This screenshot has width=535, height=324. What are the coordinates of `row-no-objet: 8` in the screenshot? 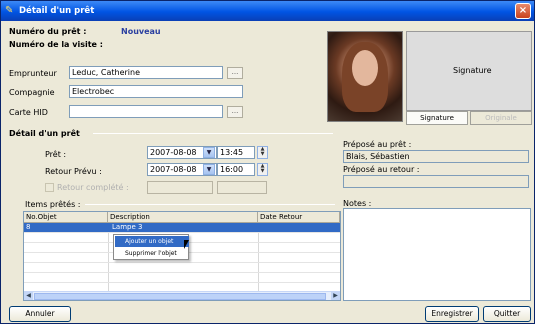 It's located at (28, 227).